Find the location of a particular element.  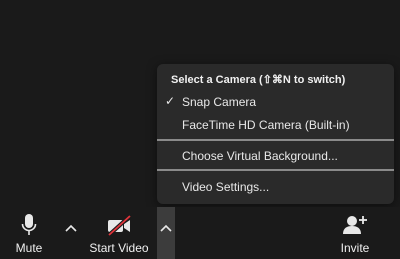

menu-item-label: Snap Camera is located at coordinates (219, 102).